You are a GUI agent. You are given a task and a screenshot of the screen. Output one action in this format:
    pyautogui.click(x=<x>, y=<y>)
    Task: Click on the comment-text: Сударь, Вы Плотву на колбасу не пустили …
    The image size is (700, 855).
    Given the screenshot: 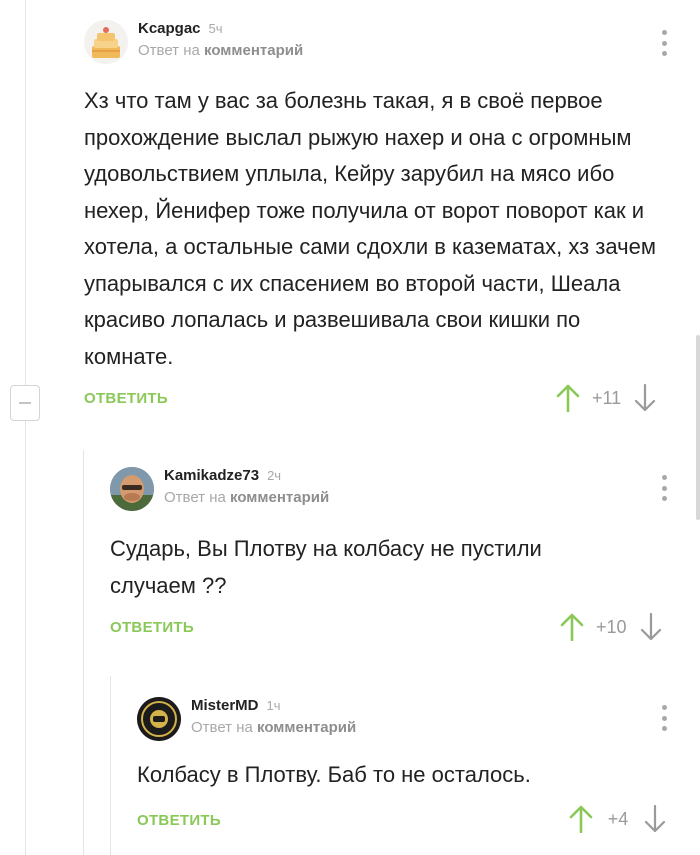 What is the action you would take?
    pyautogui.click(x=326, y=567)
    